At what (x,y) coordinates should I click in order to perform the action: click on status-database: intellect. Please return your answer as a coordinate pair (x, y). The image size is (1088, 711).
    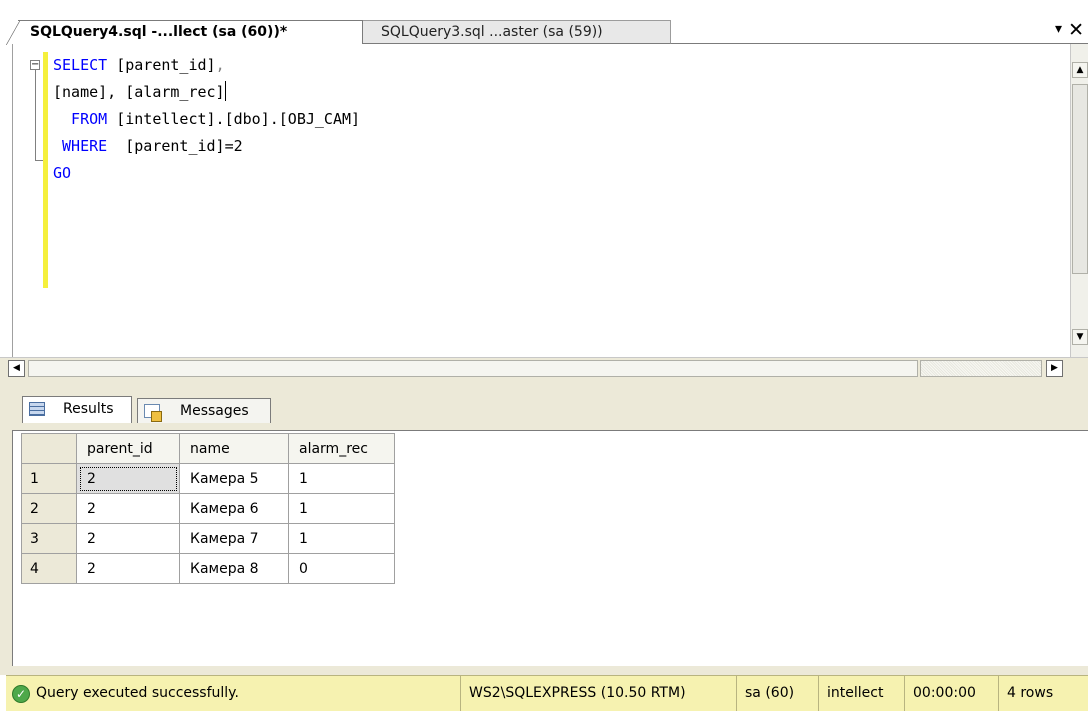
    Looking at the image, I should click on (850, 693).